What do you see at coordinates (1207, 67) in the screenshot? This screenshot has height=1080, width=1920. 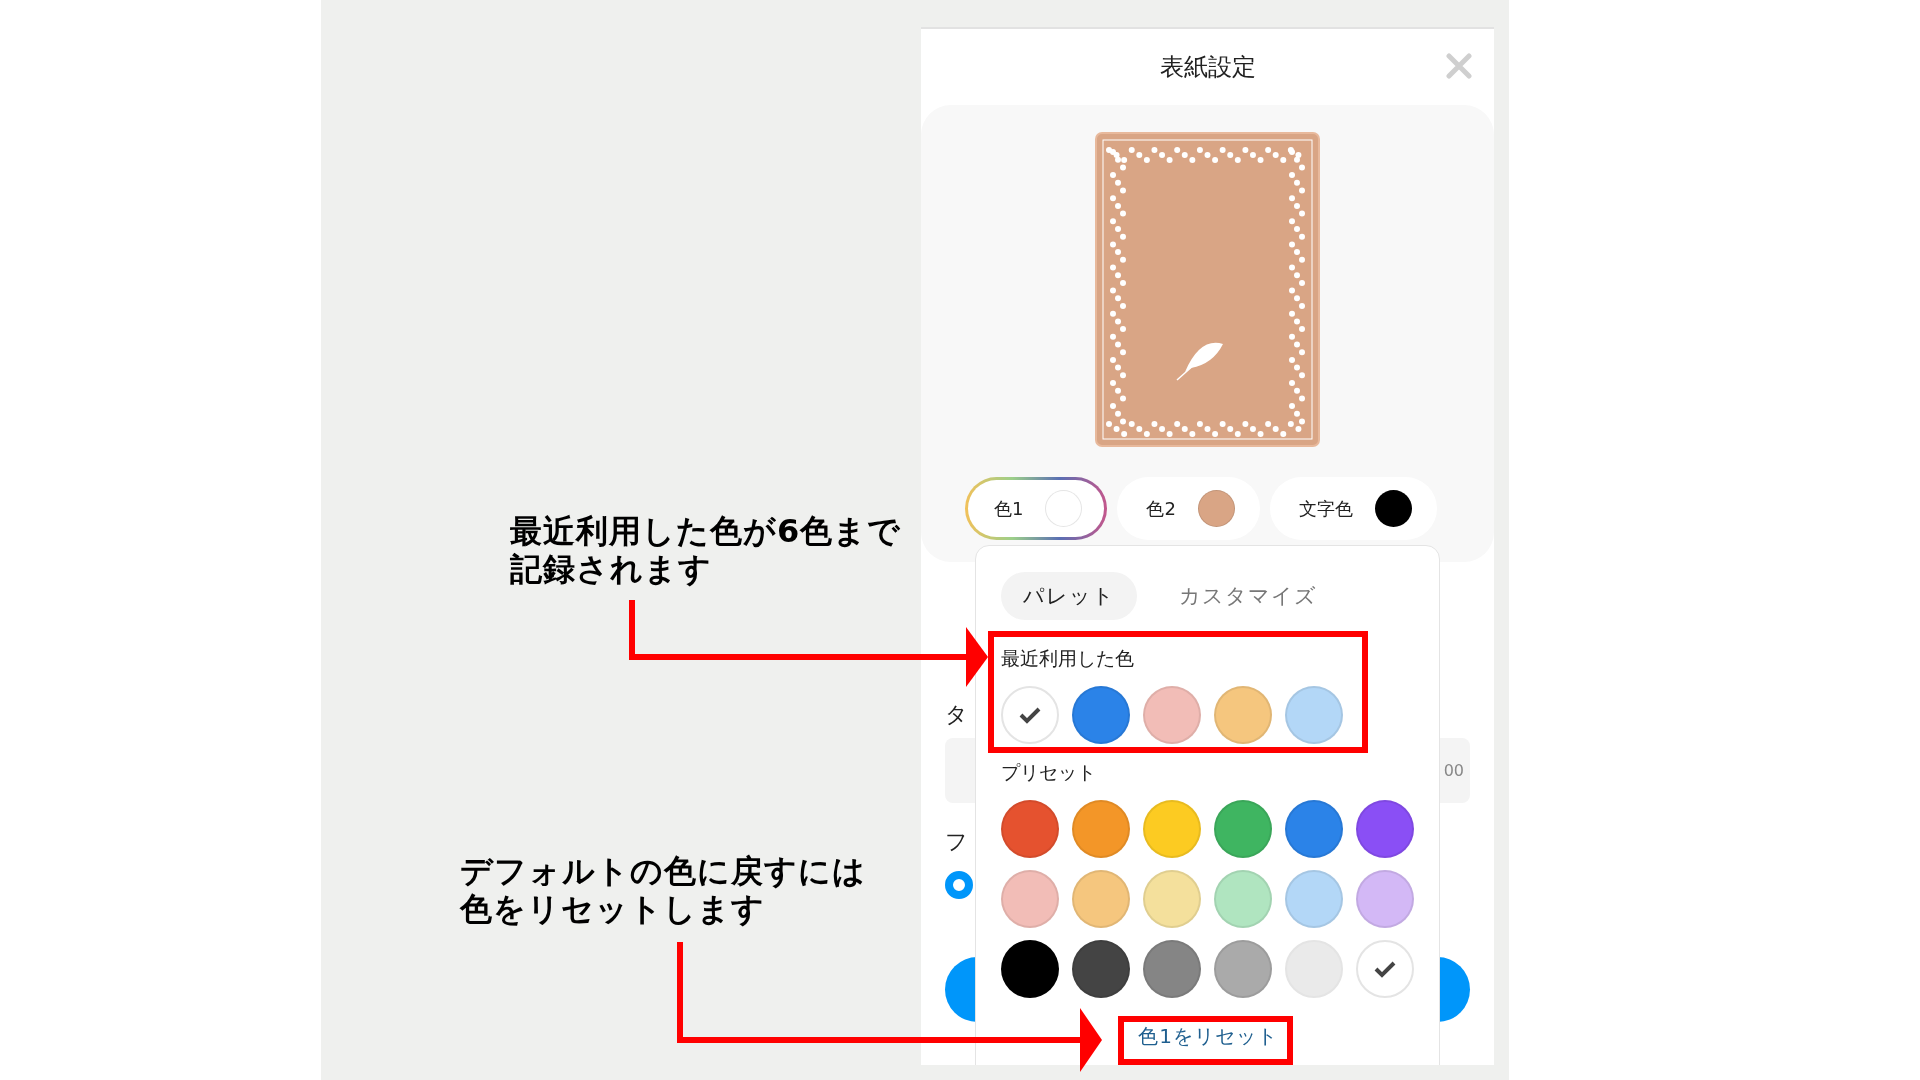 I see `dialog-title: 表紙設定` at bounding box center [1207, 67].